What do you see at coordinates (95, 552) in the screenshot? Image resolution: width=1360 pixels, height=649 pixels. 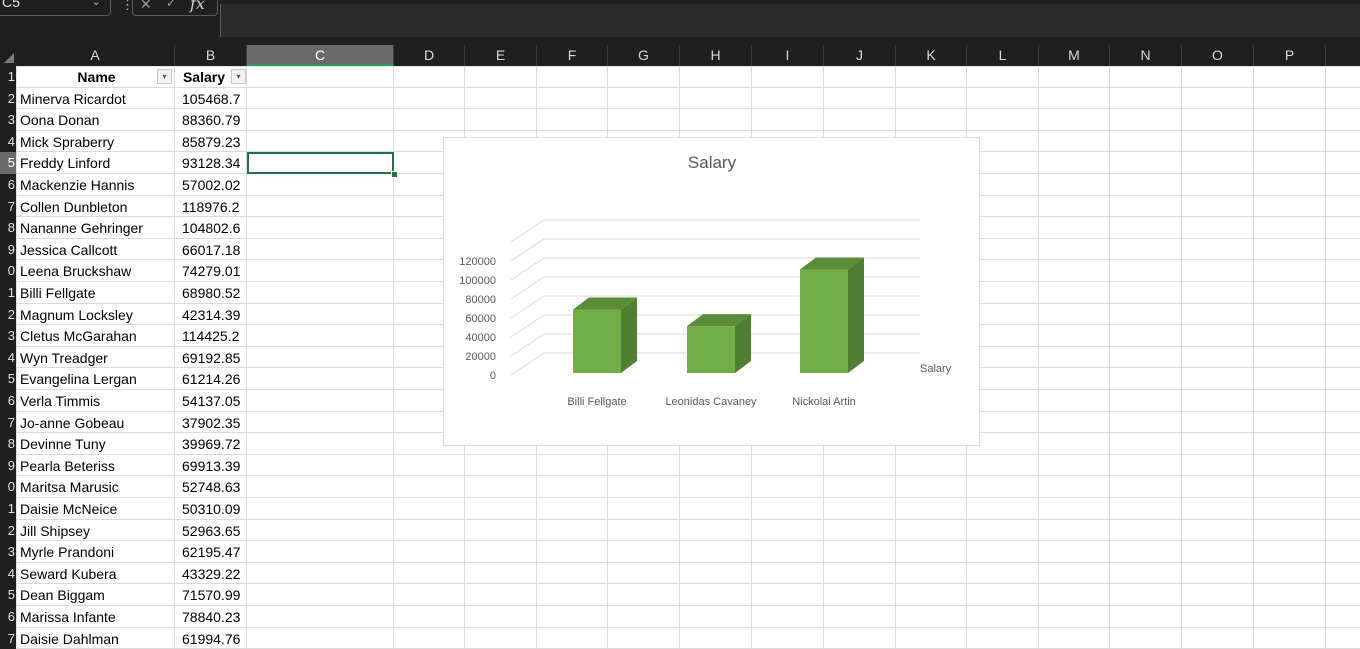 I see `name-cell: Myrle Prandoni` at bounding box center [95, 552].